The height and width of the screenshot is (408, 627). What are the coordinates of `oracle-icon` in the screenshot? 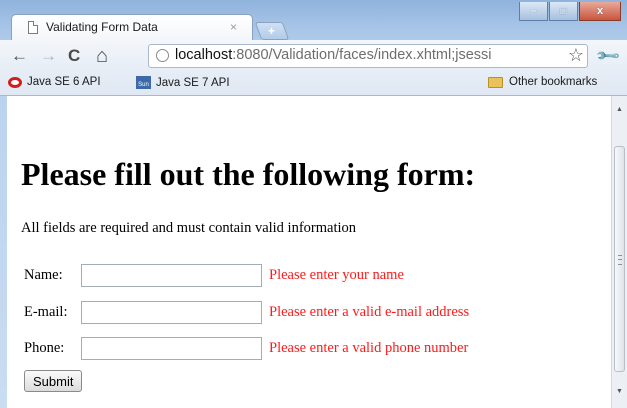 It's located at (15, 82).